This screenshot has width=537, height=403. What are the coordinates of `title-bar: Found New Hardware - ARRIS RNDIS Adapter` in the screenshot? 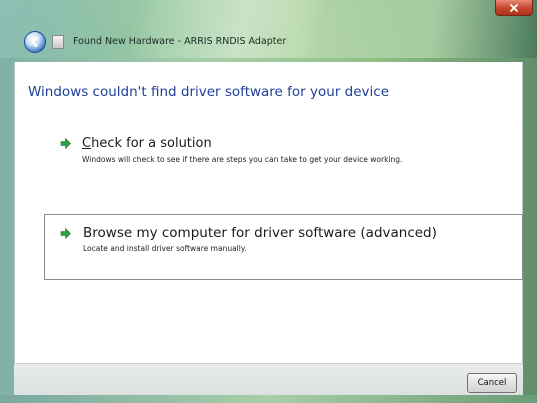 It's located at (268, 29).